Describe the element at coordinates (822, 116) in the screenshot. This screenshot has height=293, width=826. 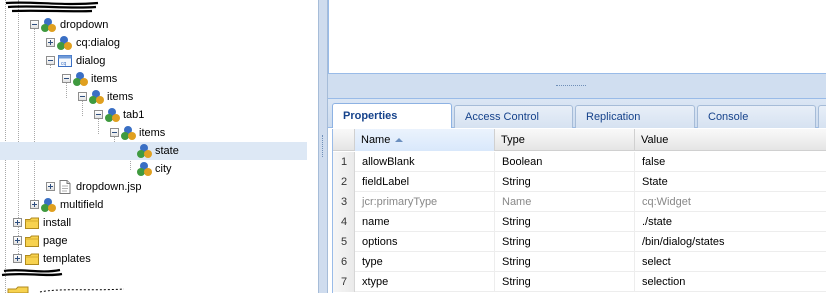
I see `tab-overflow` at that location.